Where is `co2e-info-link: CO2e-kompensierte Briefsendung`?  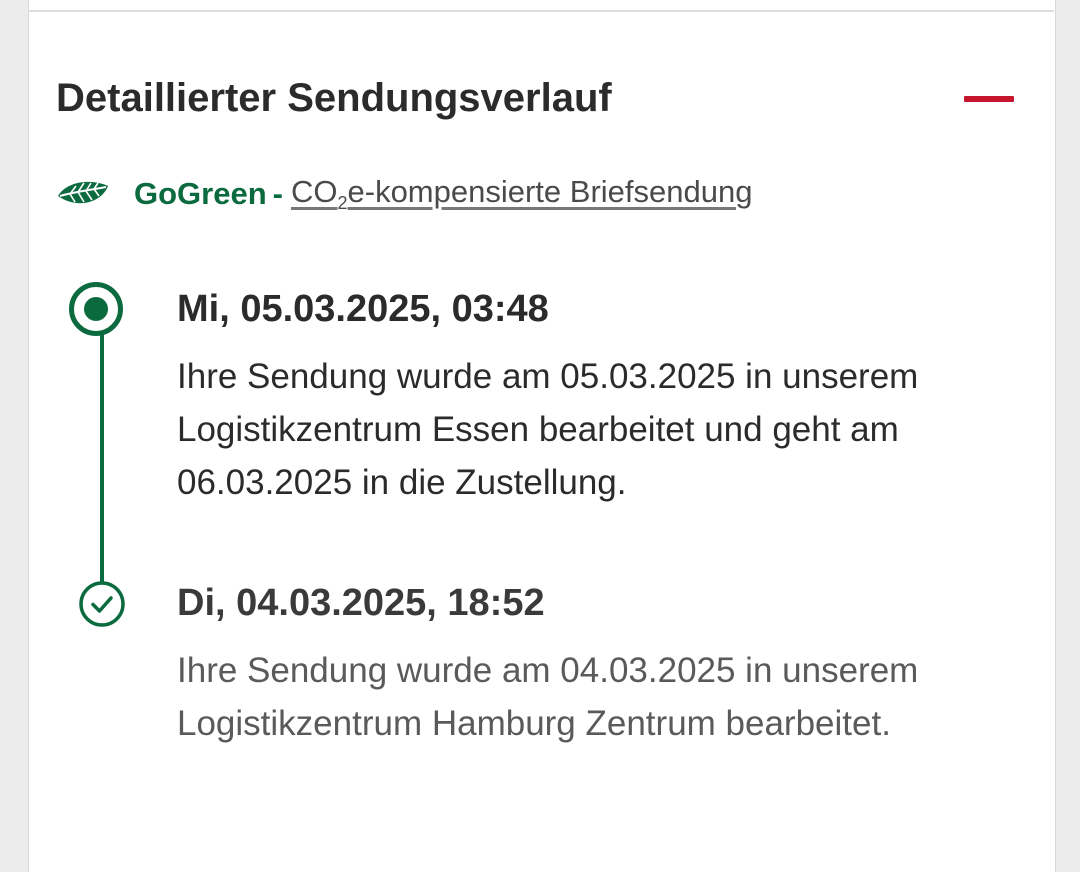 co2e-info-link: CO2e-kompensierte Briefsendung is located at coordinates (521, 194).